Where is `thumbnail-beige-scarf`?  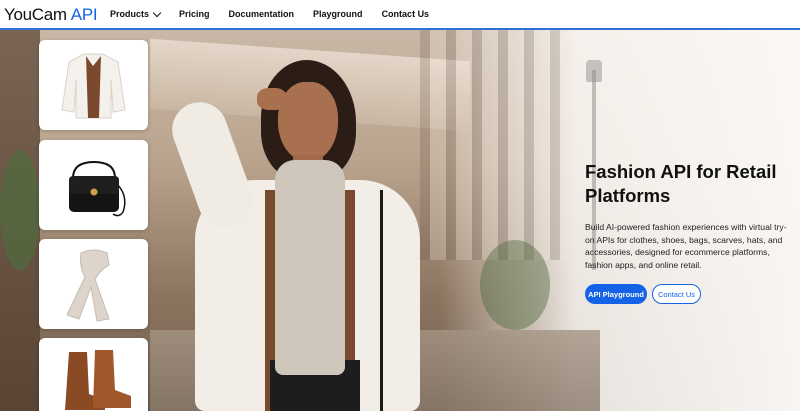 thumbnail-beige-scarf is located at coordinates (93, 284).